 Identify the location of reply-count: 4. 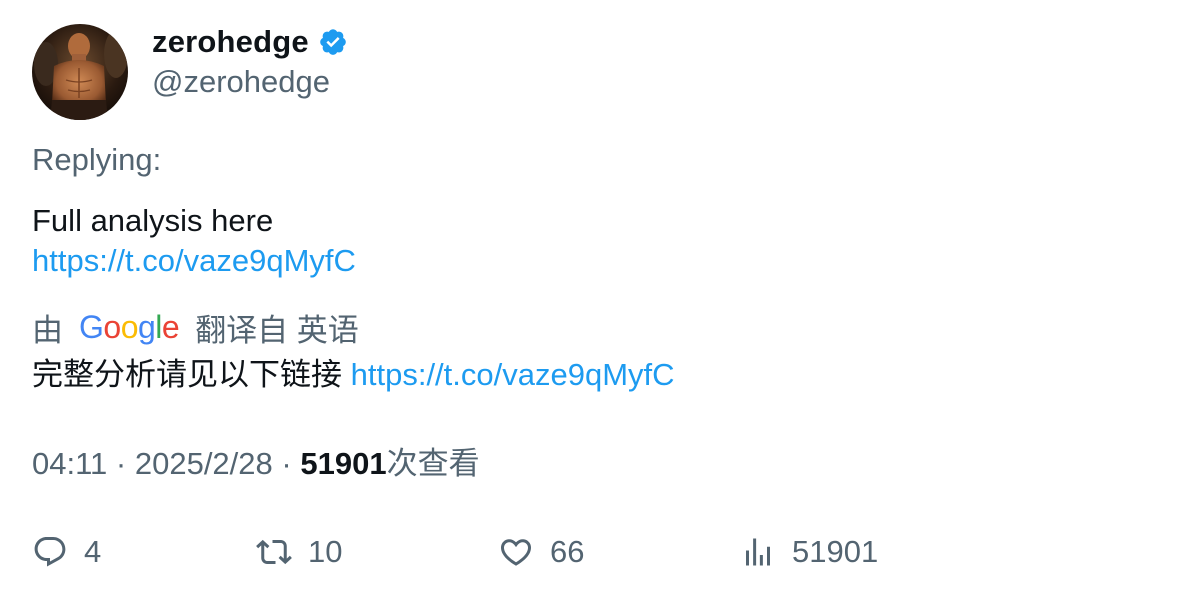
(93, 551).